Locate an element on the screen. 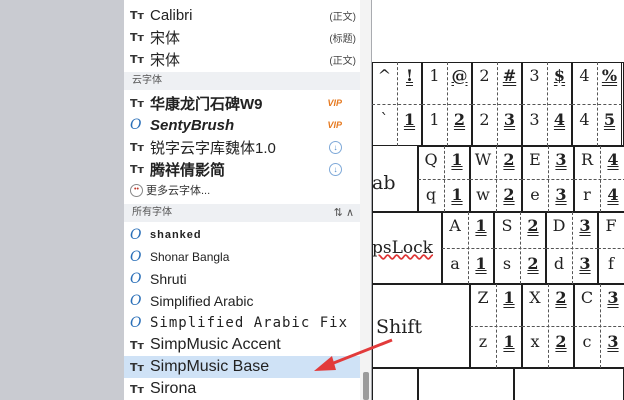 The height and width of the screenshot is (400, 624). key-char: W is located at coordinates (483, 159).